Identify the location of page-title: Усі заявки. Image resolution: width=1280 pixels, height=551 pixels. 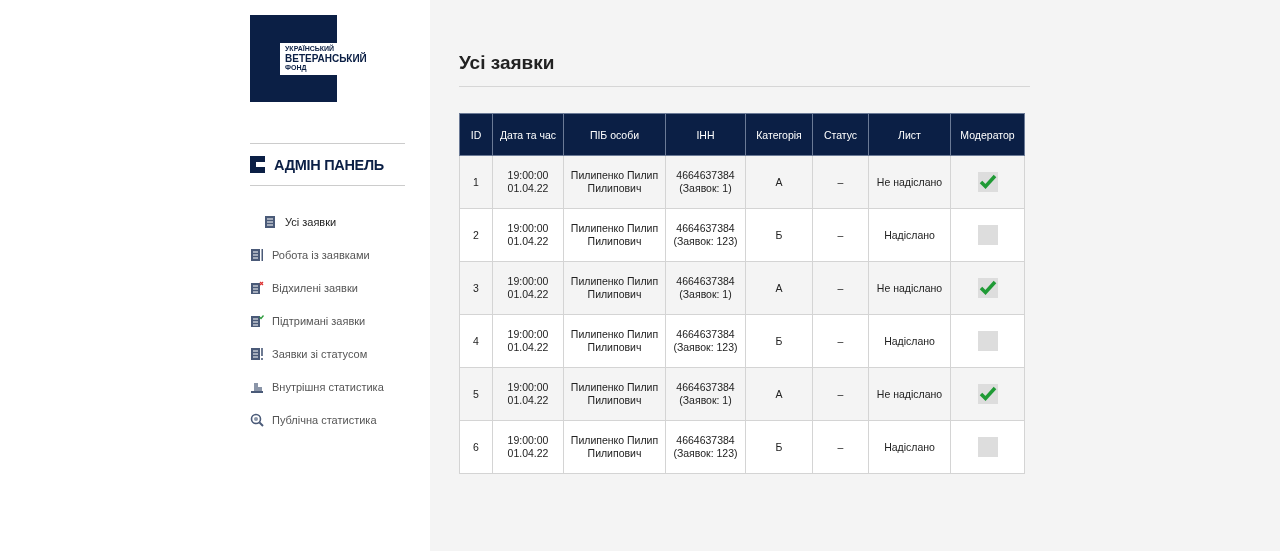
(744, 69).